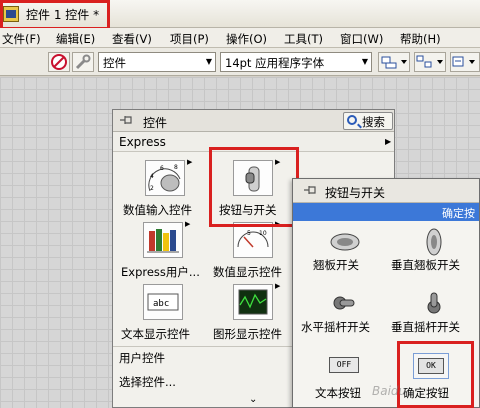 Image resolution: width=480 pixels, height=408 pixels. Describe the element at coordinates (263, 233) in the screenshot. I see `gauge-scale-10: 10` at that location.